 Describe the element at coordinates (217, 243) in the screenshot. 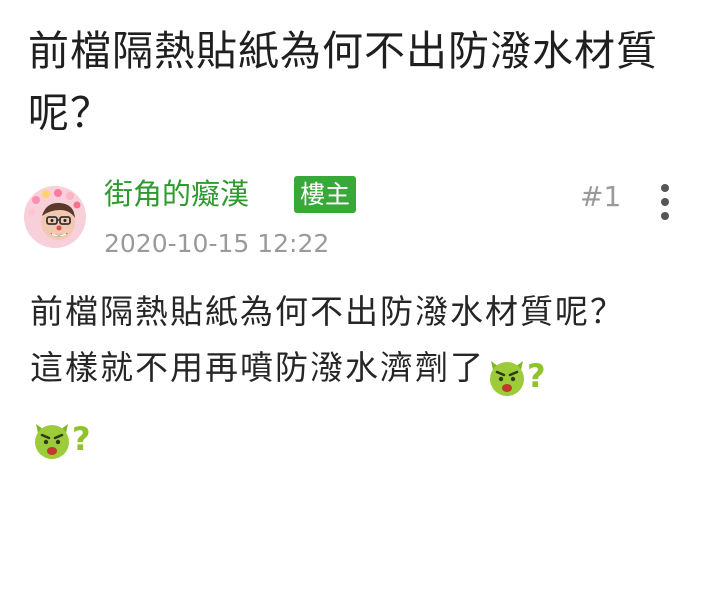

I see `post-timestamp: 2020-10-15 12:22` at that location.